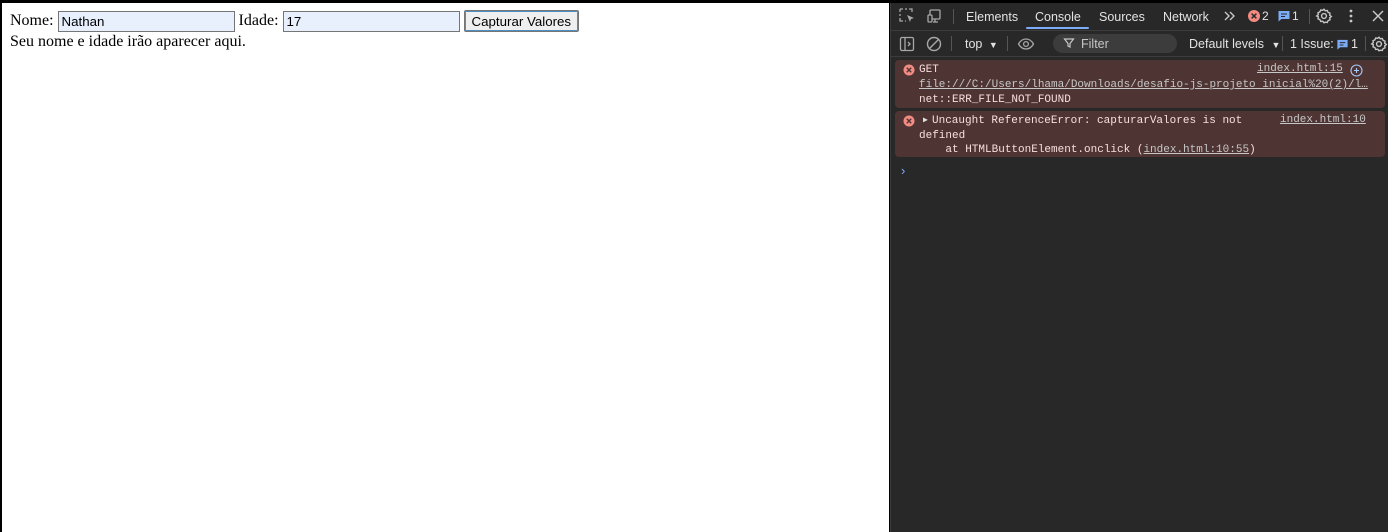 The height and width of the screenshot is (532, 1388). I want to click on log-levels-select: Default levels ▼, so click(1234, 44).